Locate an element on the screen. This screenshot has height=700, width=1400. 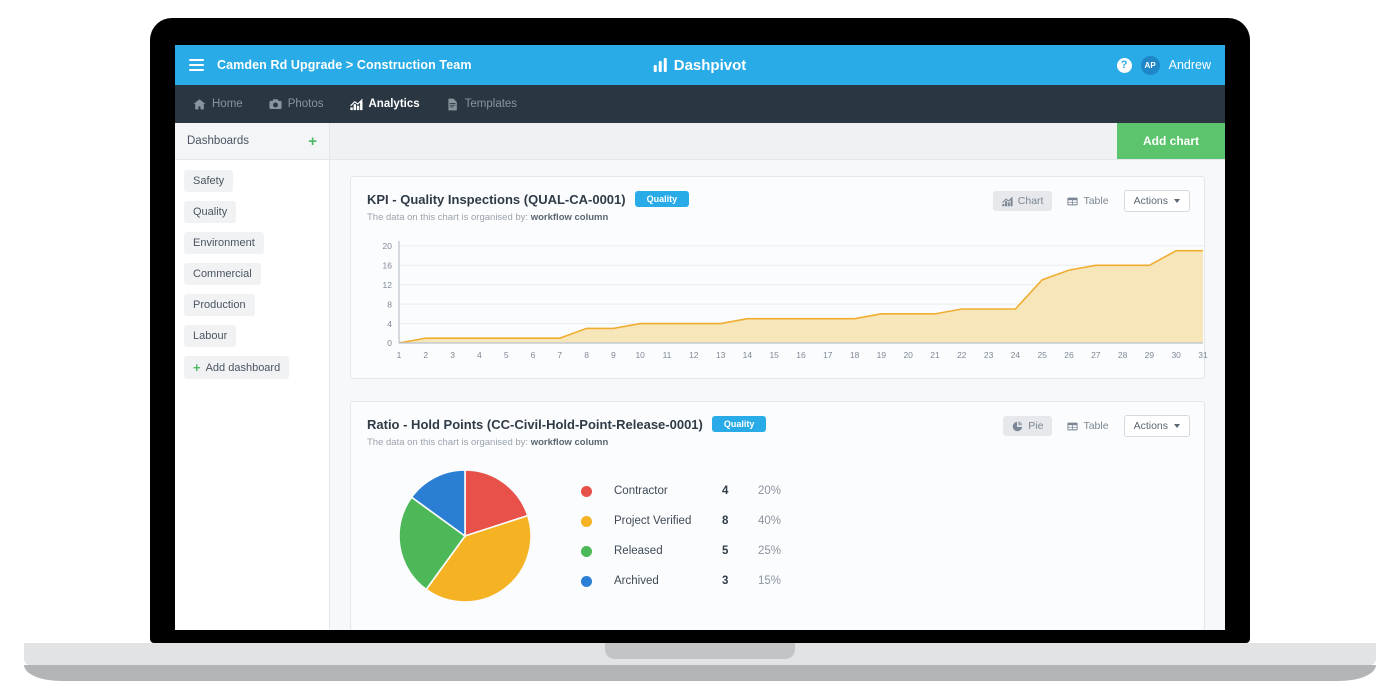
svg-text: 10 is located at coordinates (640, 355).